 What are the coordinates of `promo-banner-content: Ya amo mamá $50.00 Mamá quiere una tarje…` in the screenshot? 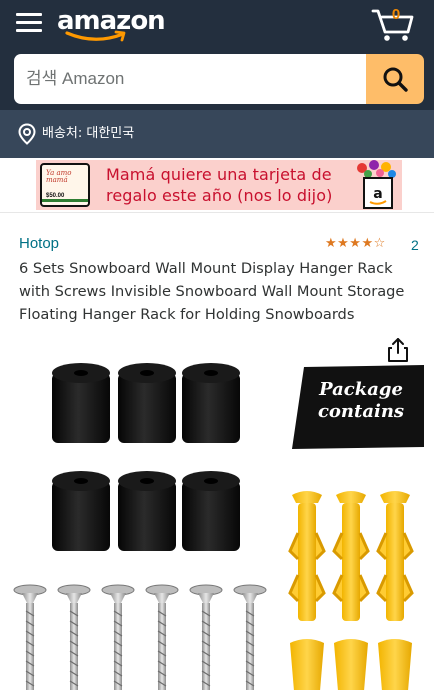 It's located at (219, 185).